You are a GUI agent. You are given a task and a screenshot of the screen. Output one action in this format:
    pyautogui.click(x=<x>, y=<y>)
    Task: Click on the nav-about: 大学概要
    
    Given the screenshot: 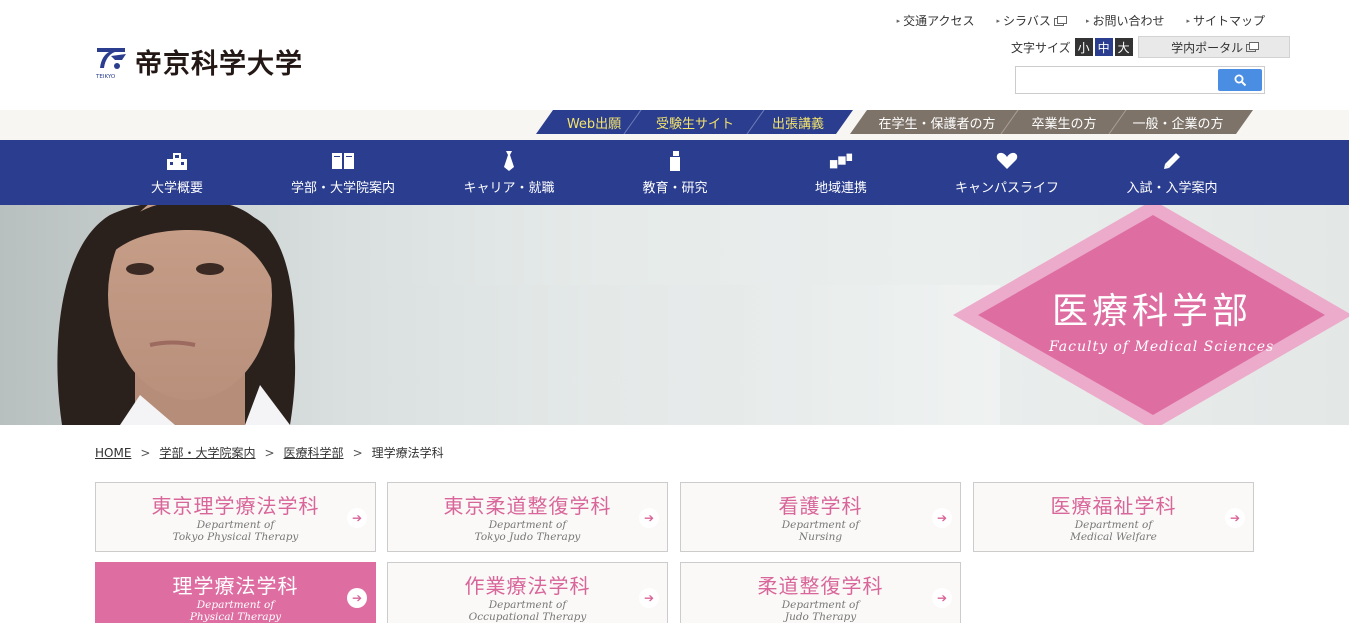 What is the action you would take?
    pyautogui.click(x=177, y=172)
    